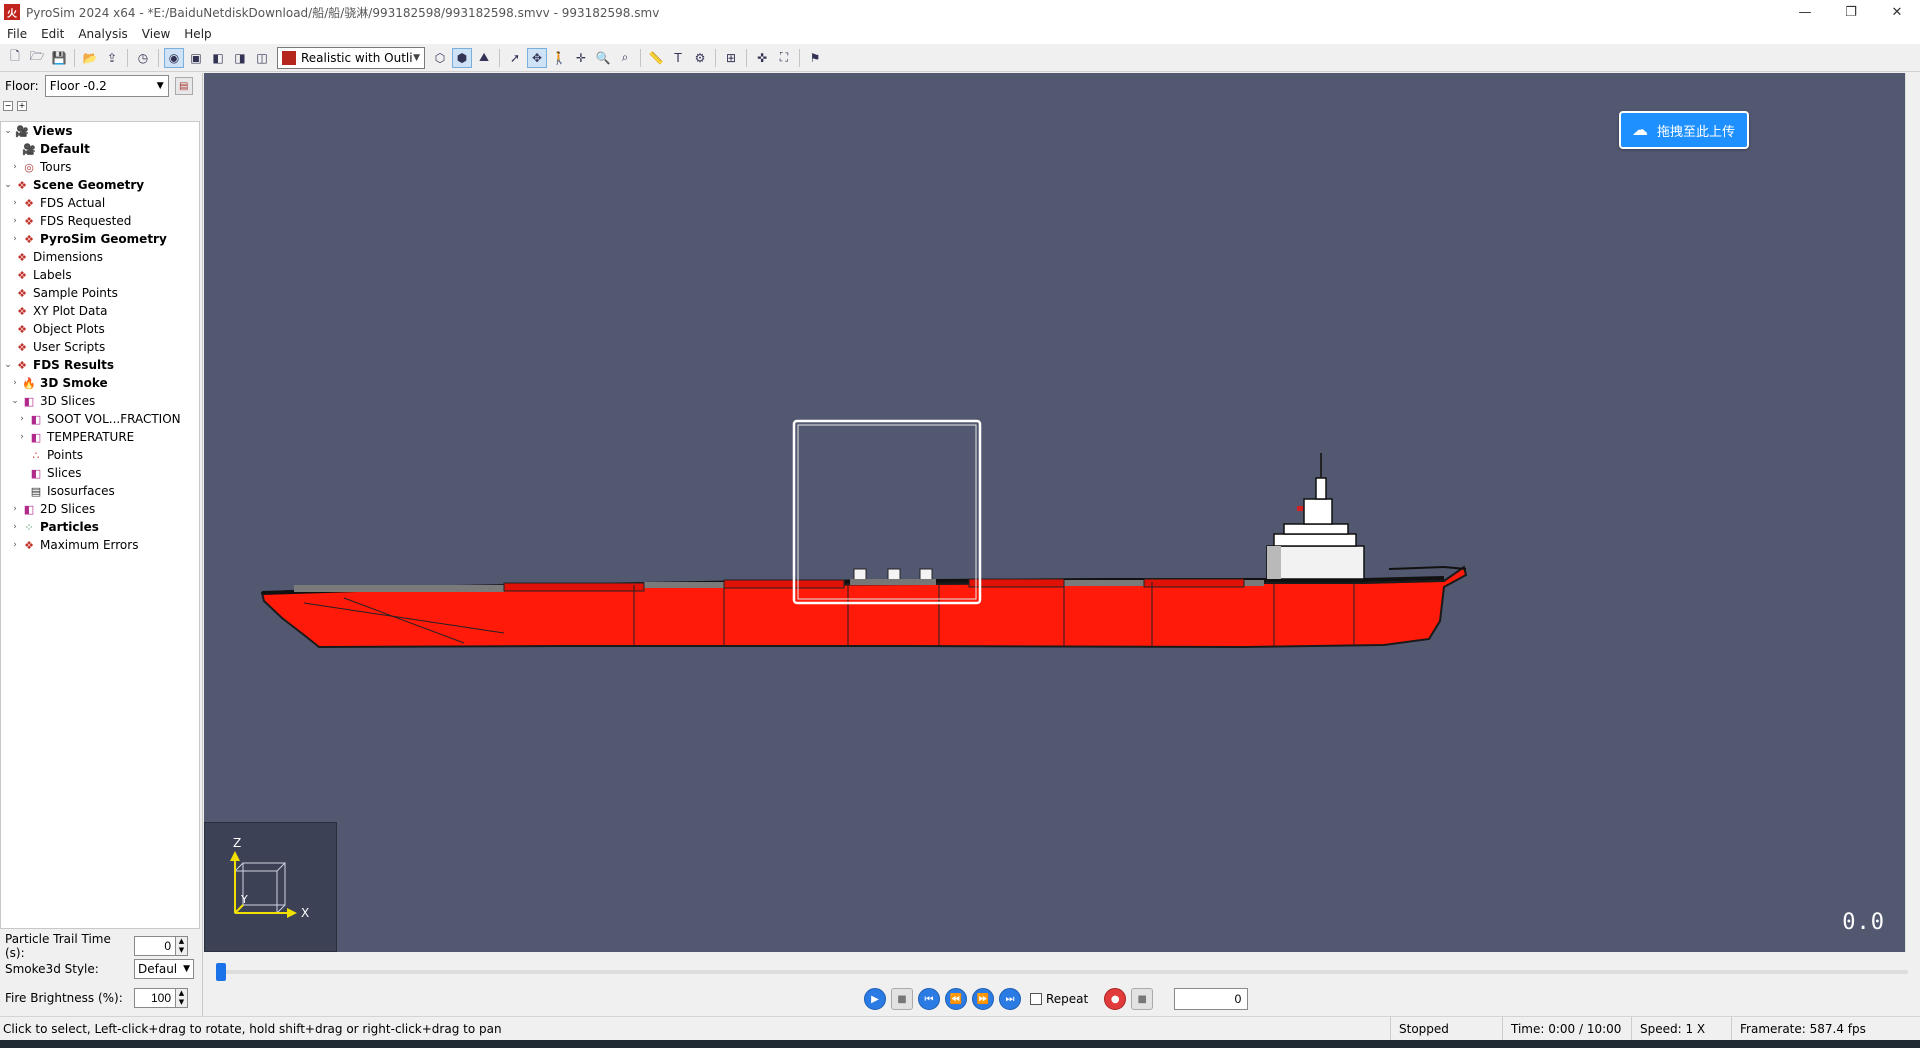 This screenshot has width=1920, height=1048. Describe the element at coordinates (462, 57) in the screenshot. I see `outline-icon: ⬢` at that location.